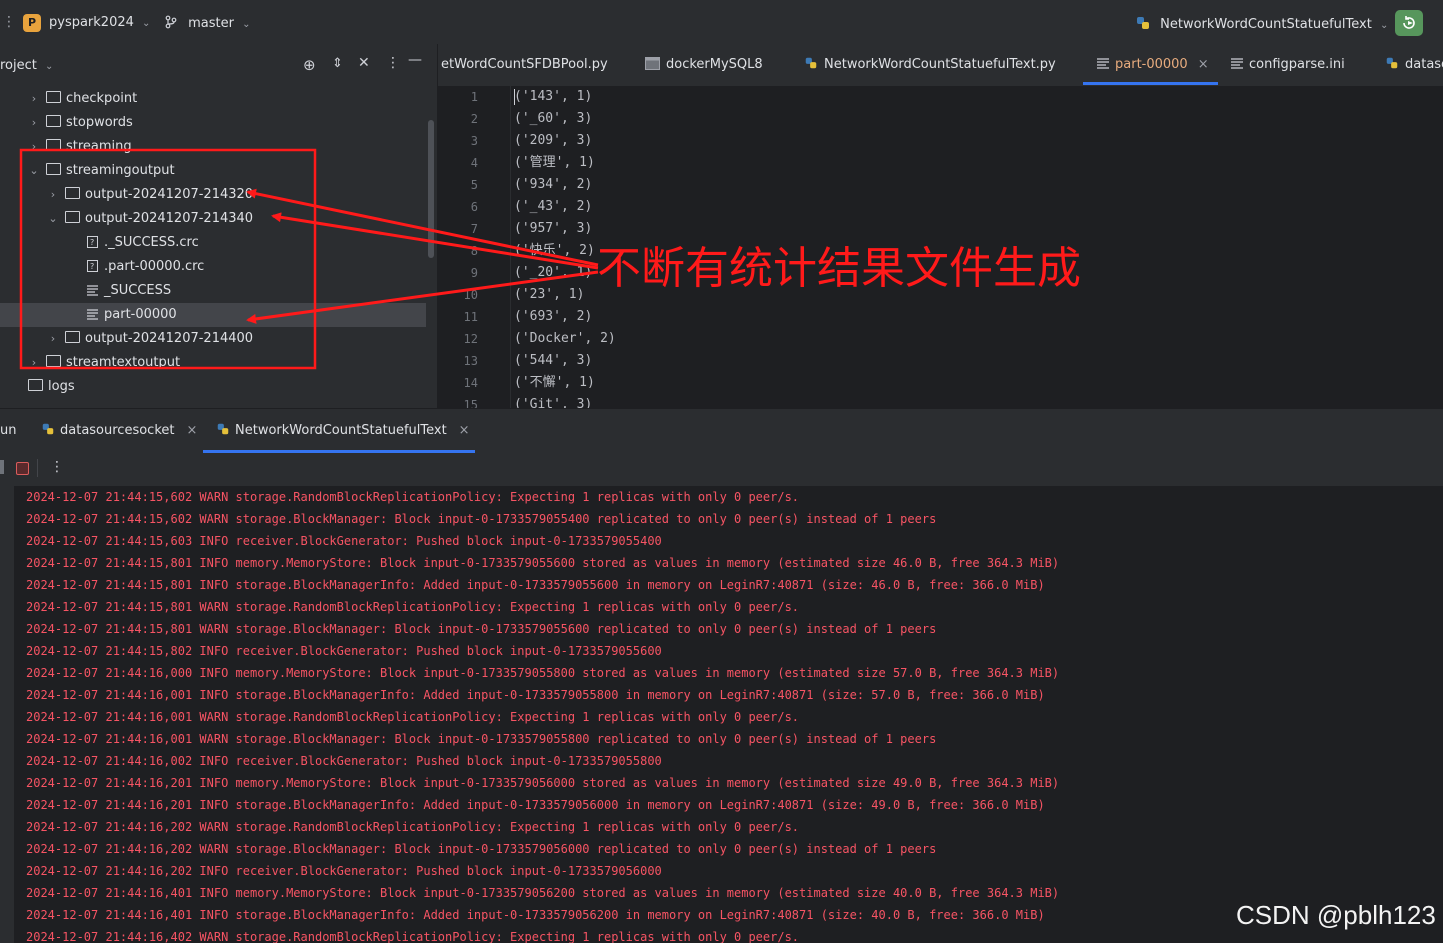  Describe the element at coordinates (1336, 915) in the screenshot. I see `watermark: CSDN @pblh123` at that location.